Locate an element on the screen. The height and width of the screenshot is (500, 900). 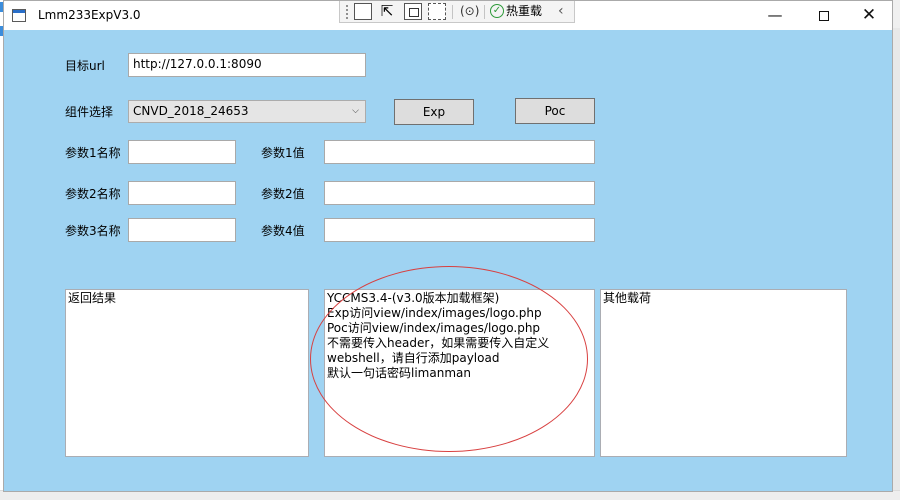
window-title: Lmm233ExpV3.0 is located at coordinates (89, 15).